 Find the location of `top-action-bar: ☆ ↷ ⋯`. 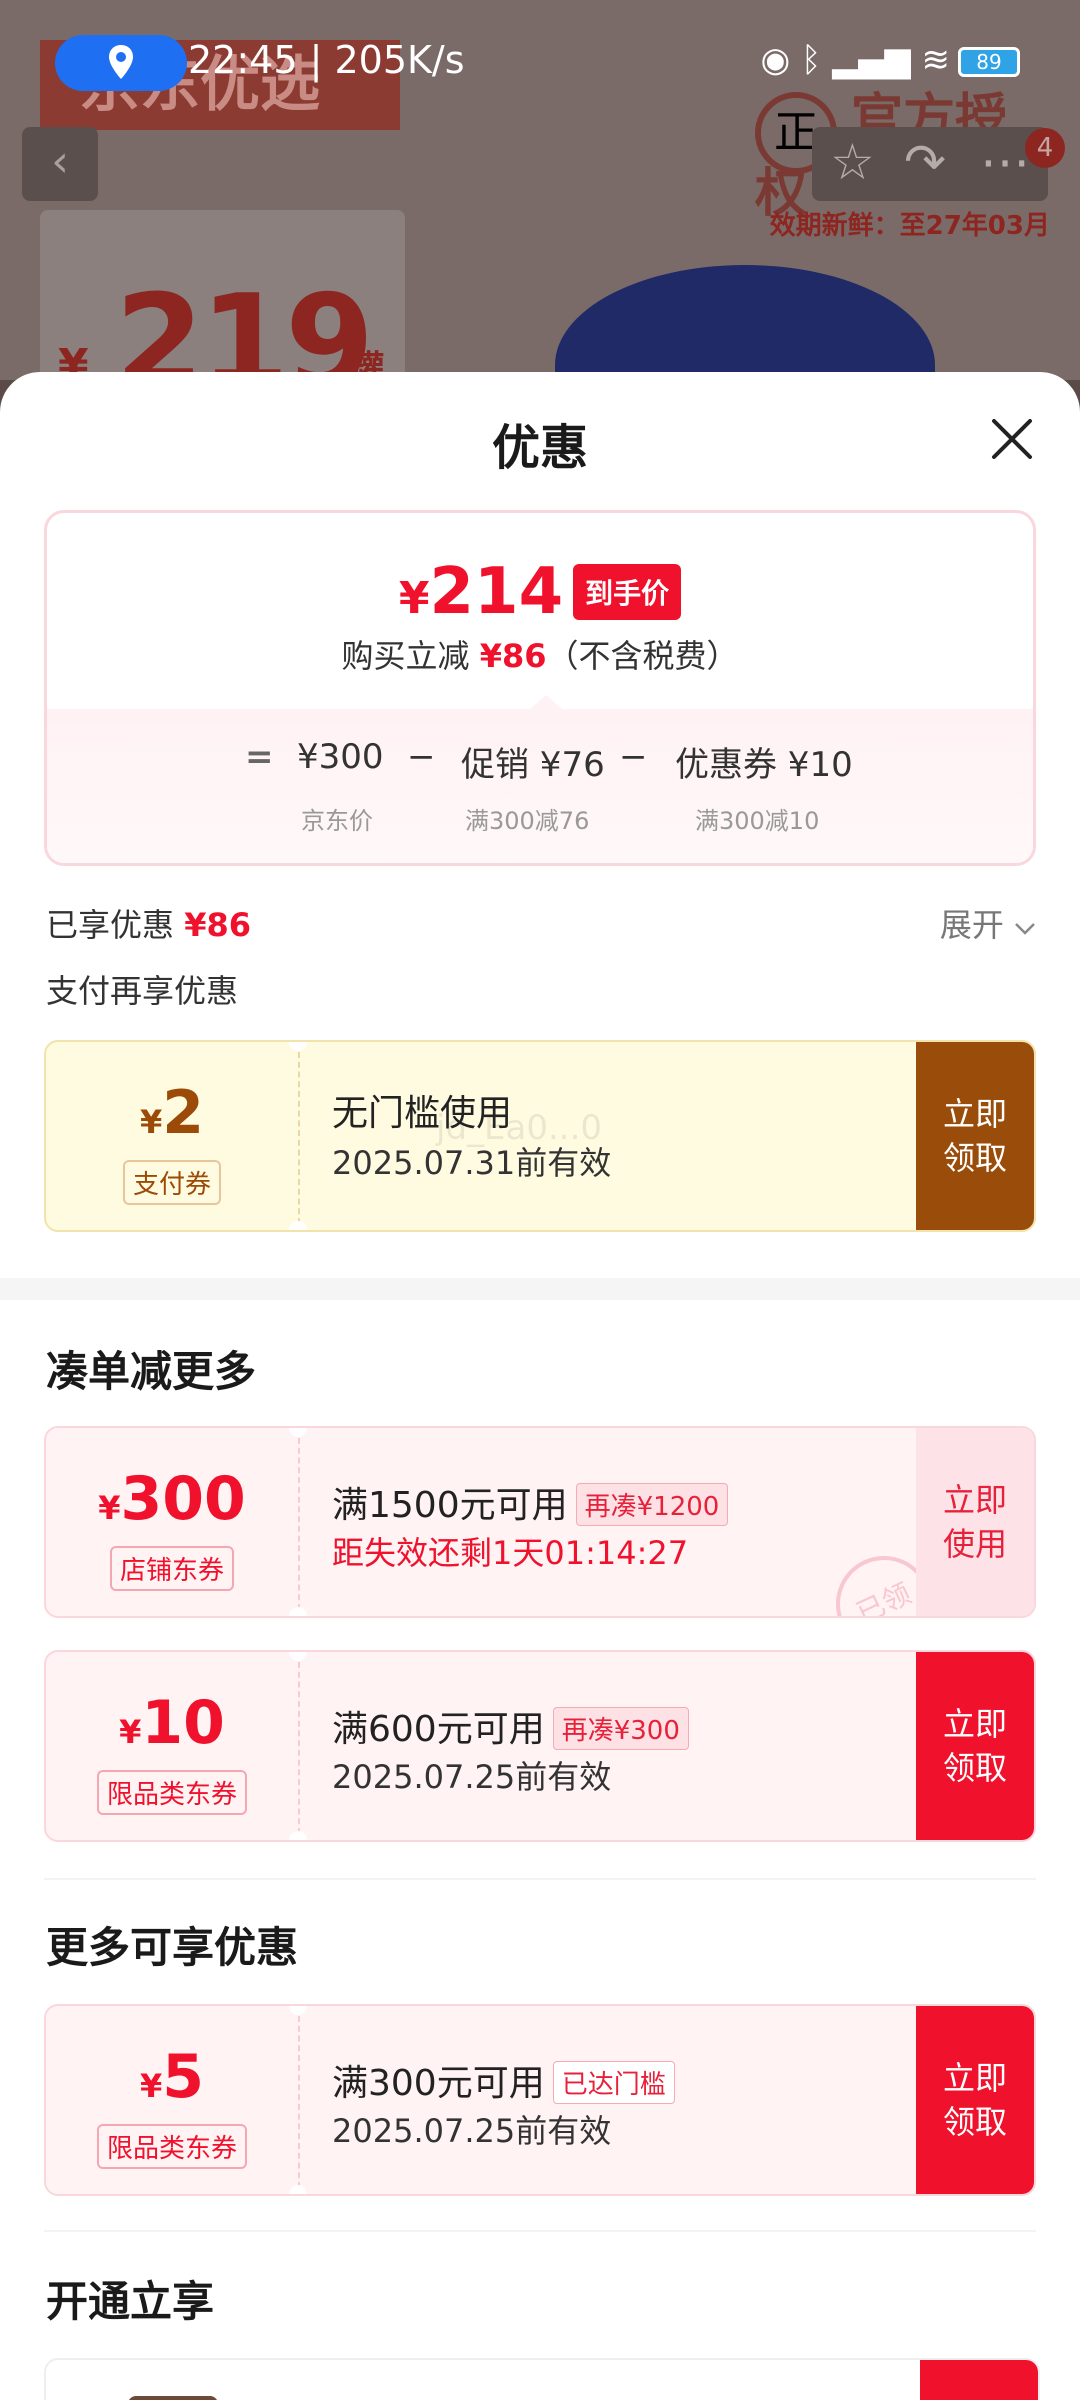

top-action-bar: ☆ ↷ ⋯ is located at coordinates (930, 164).